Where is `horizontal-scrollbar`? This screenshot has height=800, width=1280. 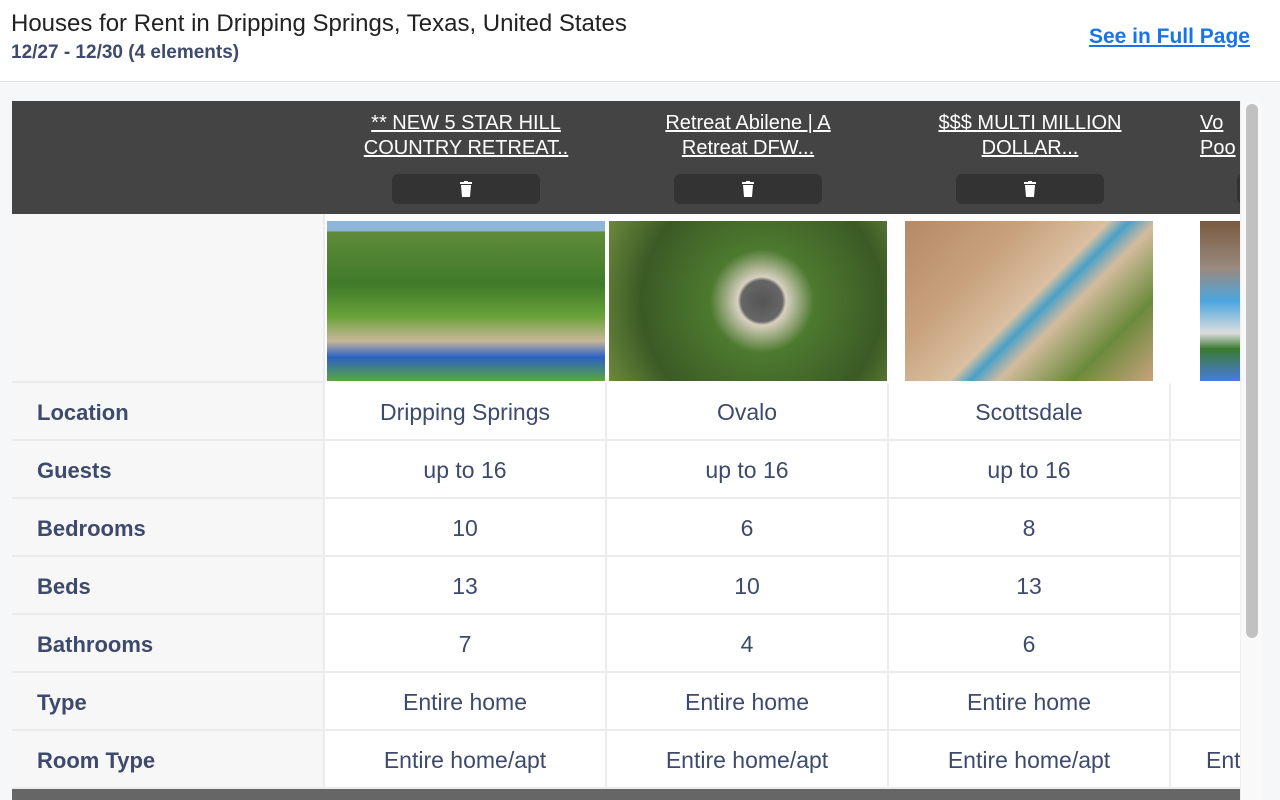
horizontal-scrollbar is located at coordinates (626, 794).